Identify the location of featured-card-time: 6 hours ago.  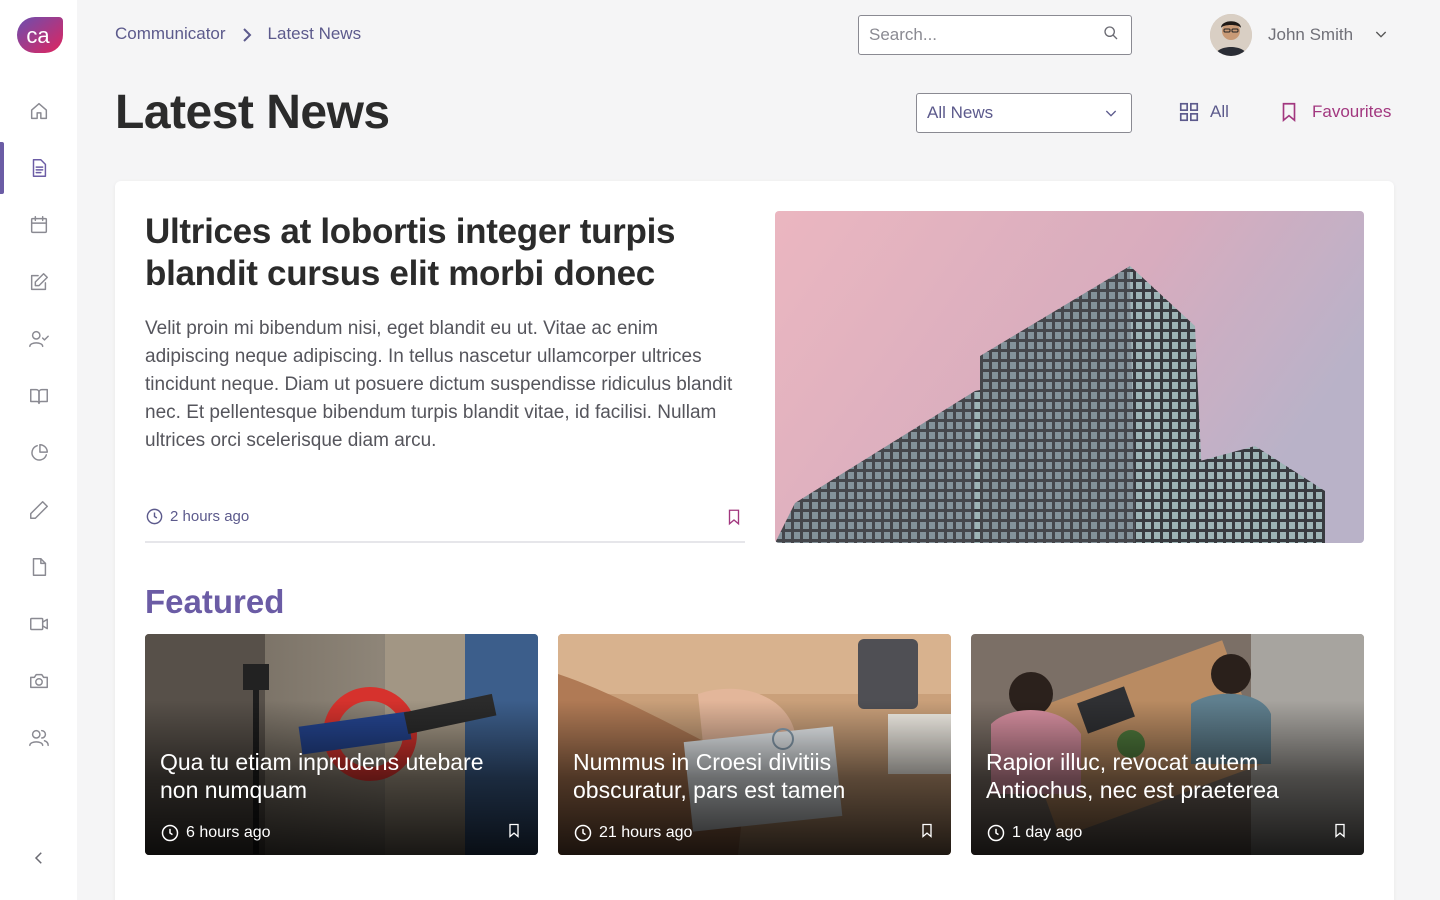
(215, 833).